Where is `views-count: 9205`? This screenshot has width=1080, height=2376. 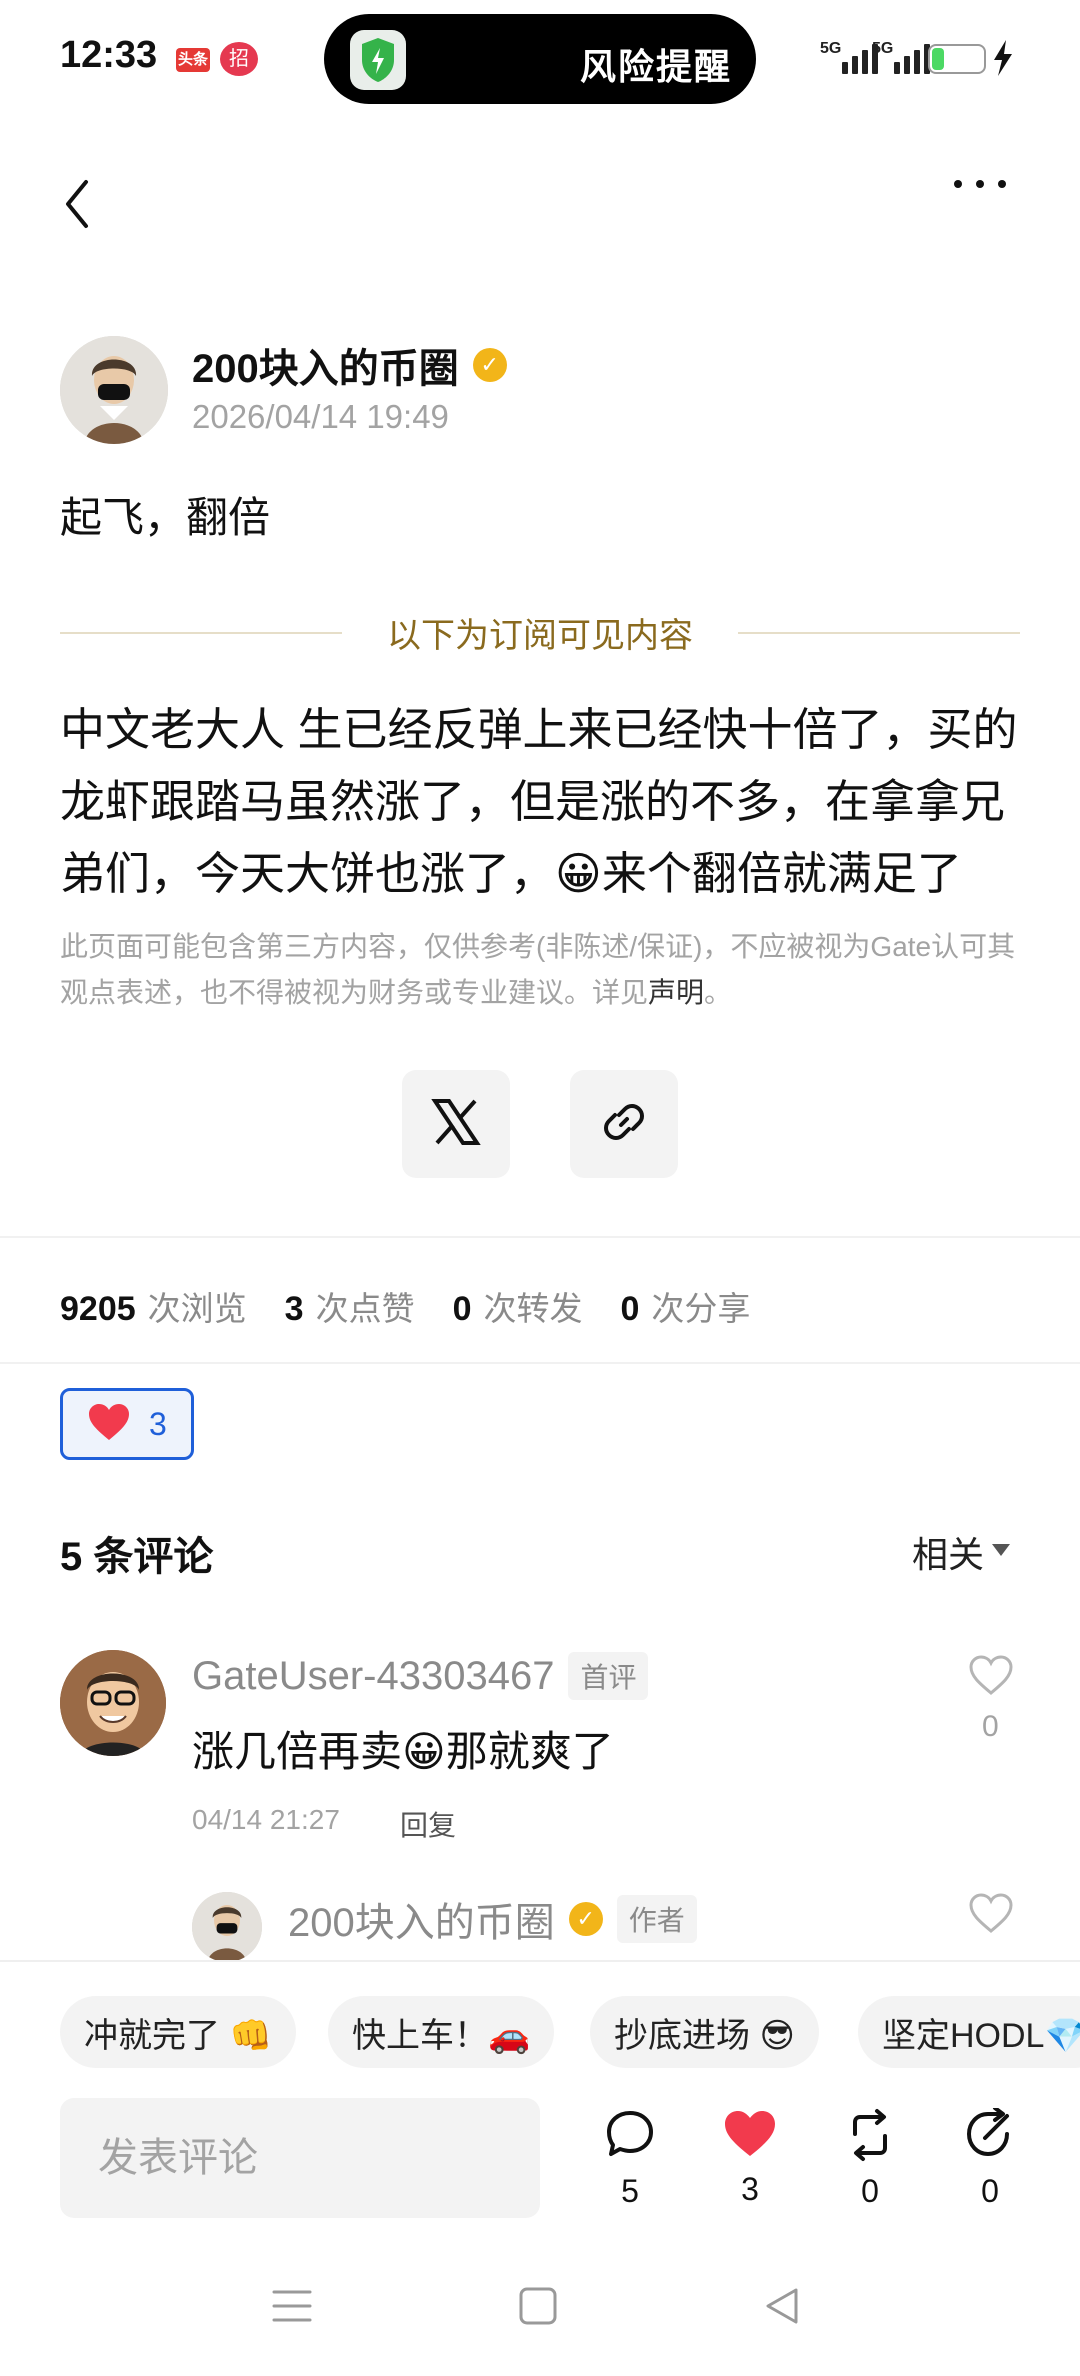 views-count: 9205 is located at coordinates (98, 1309).